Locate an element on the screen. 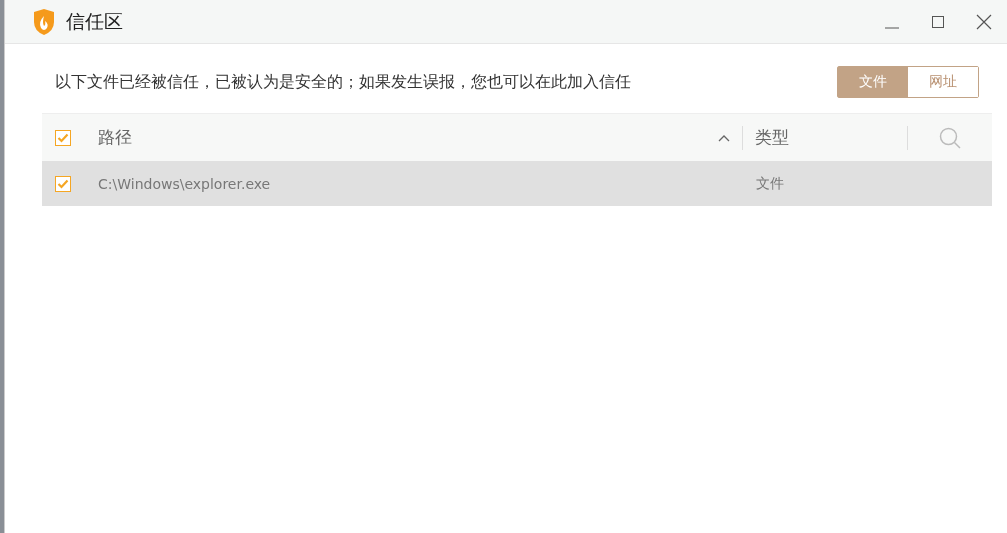 This screenshot has height=533, width=1007. window-title: 信任区 is located at coordinates (94, 21).